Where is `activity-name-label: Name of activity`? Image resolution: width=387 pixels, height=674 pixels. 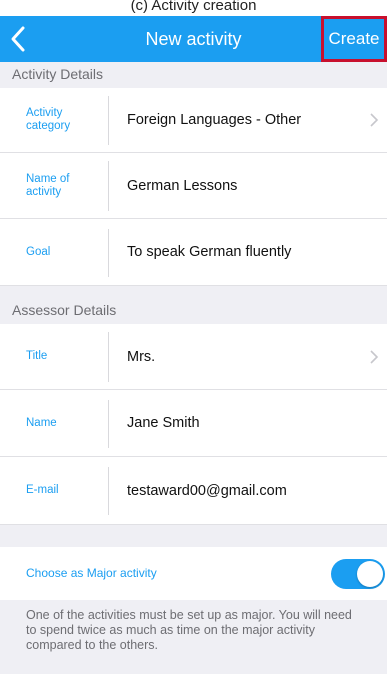 activity-name-label: Name of activity is located at coordinates (48, 185).